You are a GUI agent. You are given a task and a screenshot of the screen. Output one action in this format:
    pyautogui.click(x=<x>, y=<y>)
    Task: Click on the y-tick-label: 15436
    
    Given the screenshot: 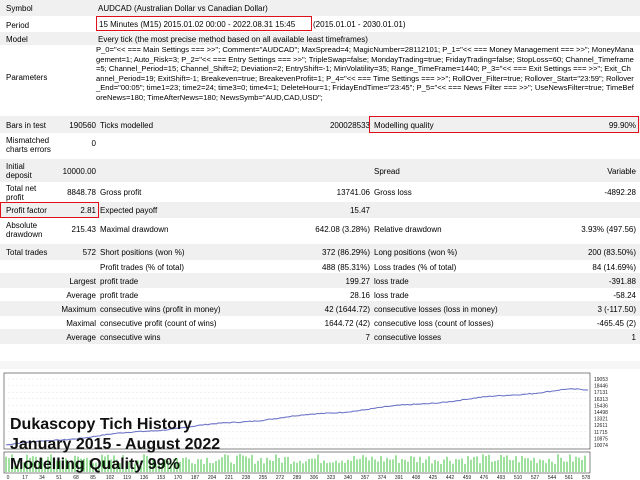 What is the action you would take?
    pyautogui.click(x=601, y=406)
    